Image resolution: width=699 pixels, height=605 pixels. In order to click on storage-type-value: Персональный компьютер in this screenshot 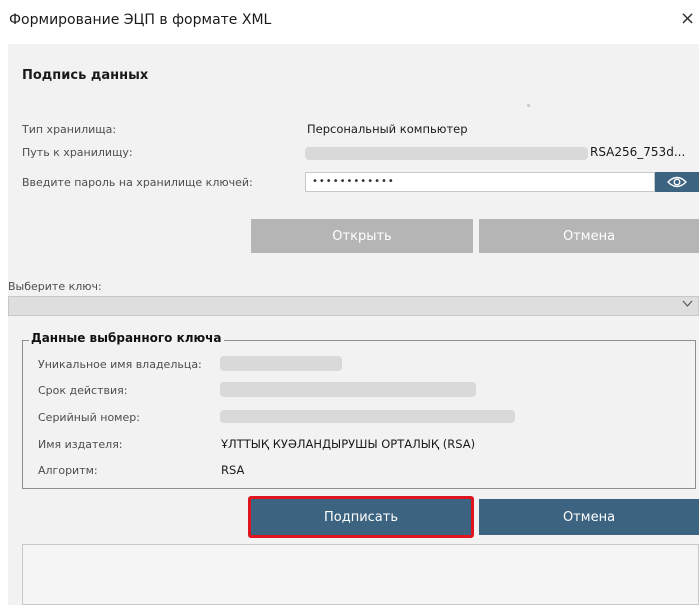, I will do `click(387, 129)`.